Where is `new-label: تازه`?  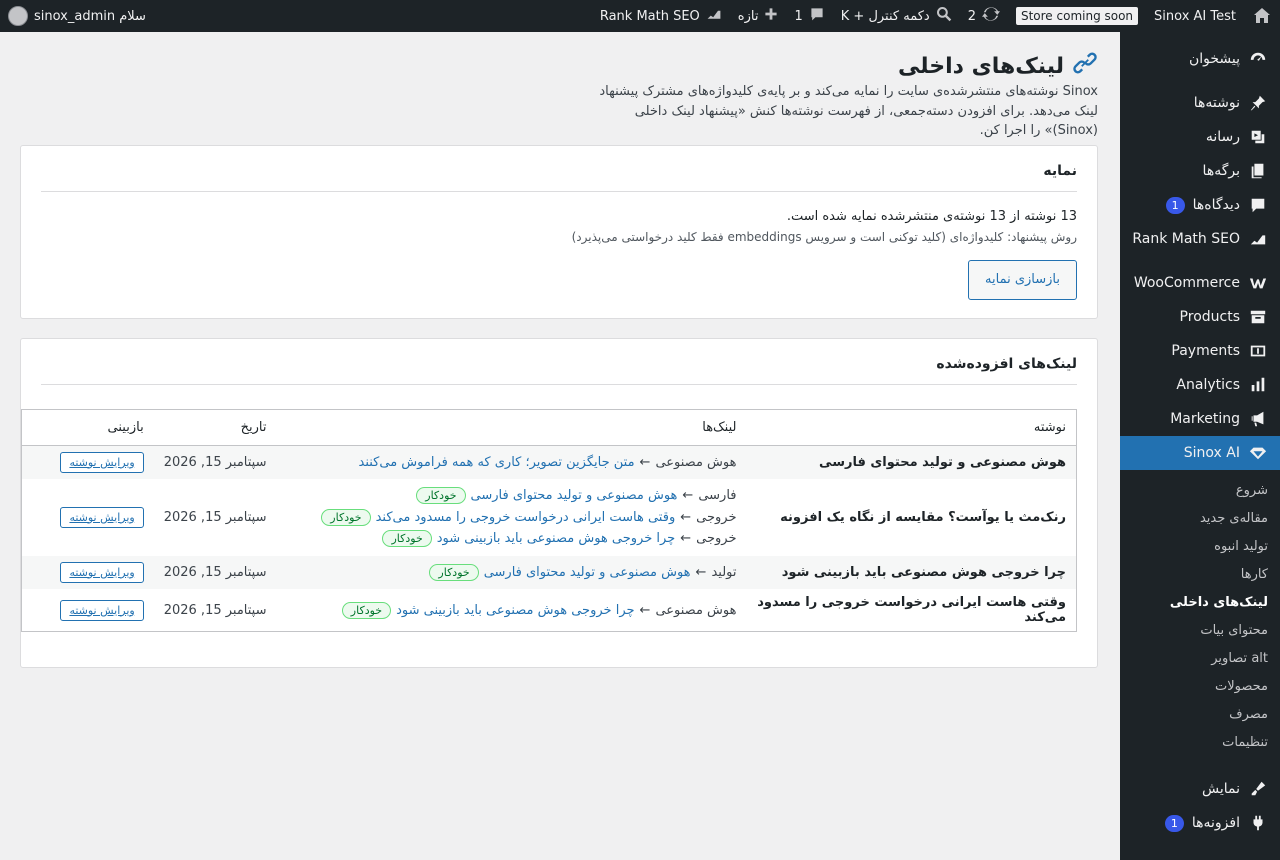
new-label: تازه is located at coordinates (748, 16).